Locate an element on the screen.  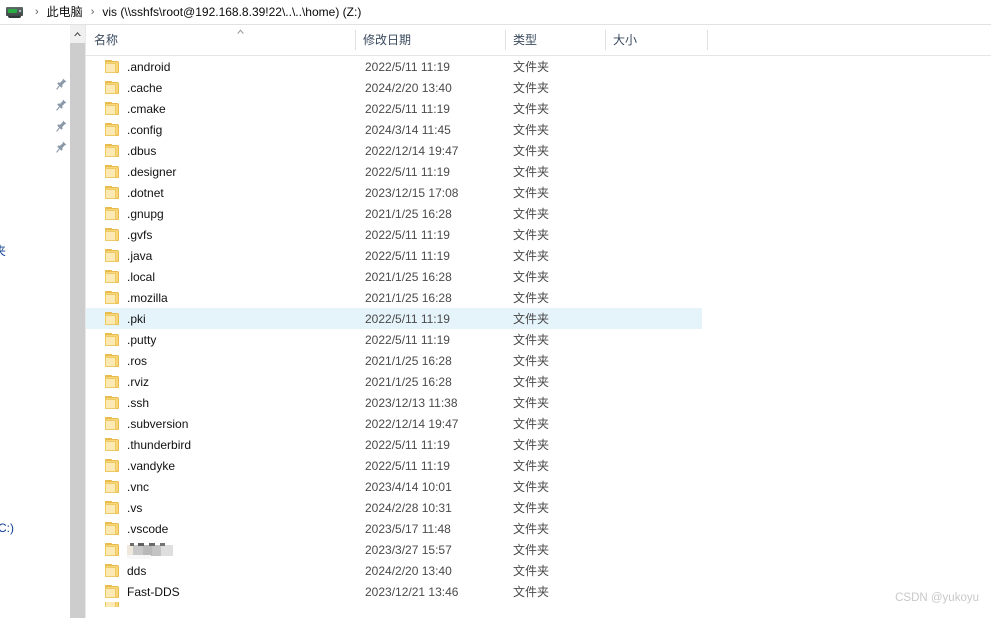
file-name-label: .android is located at coordinates (149, 66).